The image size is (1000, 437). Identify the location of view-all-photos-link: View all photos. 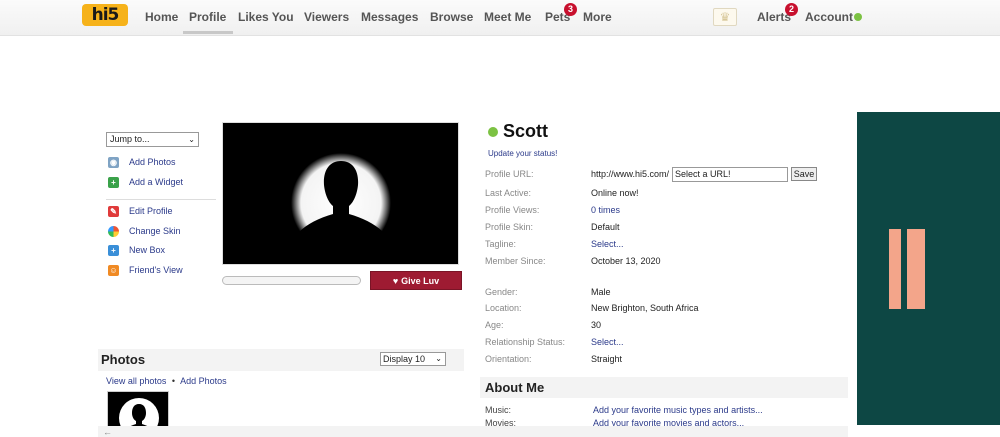
(136, 381).